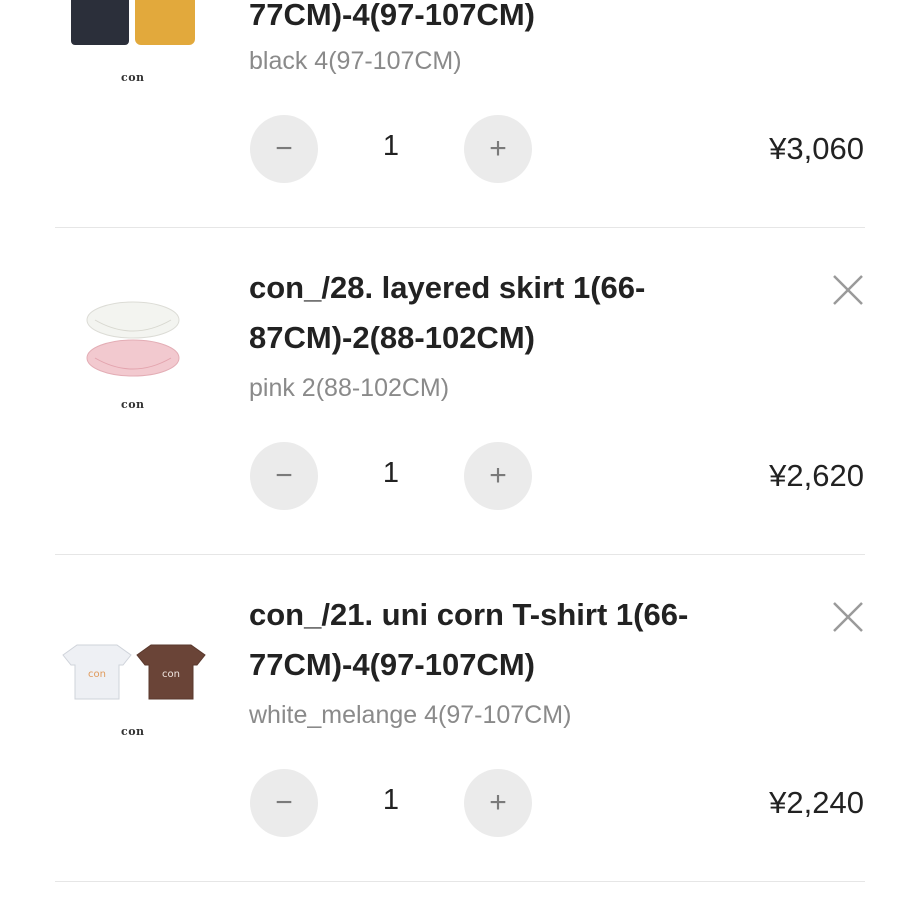  Describe the element at coordinates (460, 881) in the screenshot. I see `divider` at that location.